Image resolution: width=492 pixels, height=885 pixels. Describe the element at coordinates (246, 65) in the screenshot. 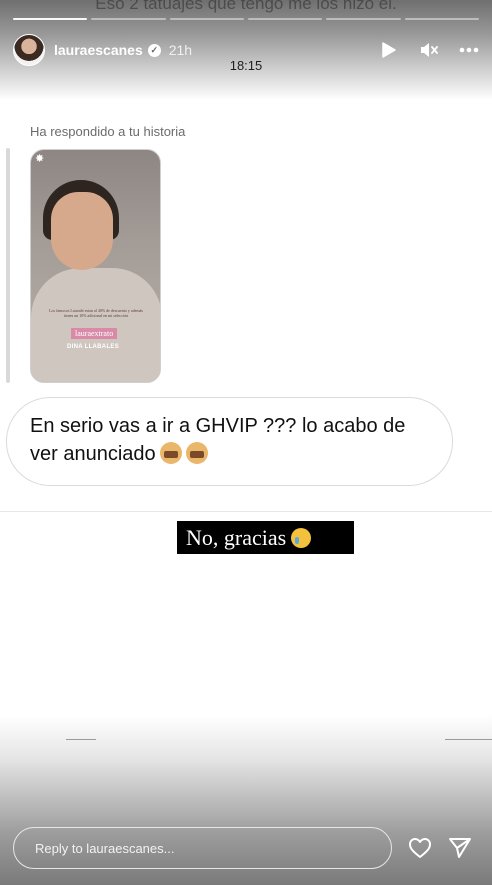

I see `clock-time: 18:15` at that location.